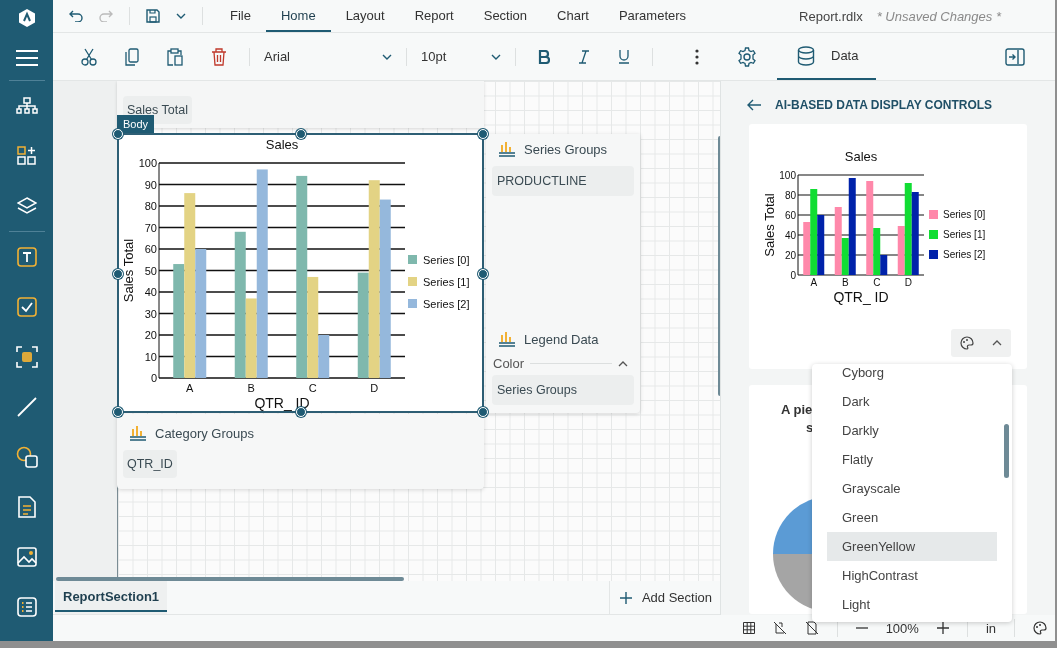 This screenshot has width=1057, height=648. Describe the element at coordinates (175, 56) in the screenshot. I see `paste-icon` at that location.